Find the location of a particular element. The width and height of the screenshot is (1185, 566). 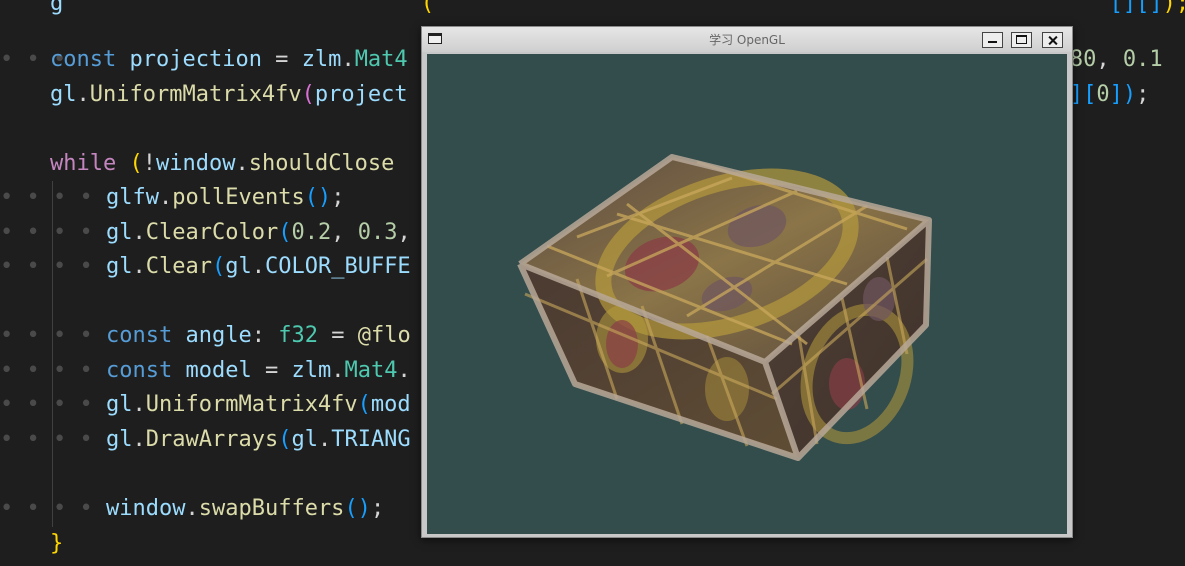

code-token: 0 is located at coordinates (1103, 94).